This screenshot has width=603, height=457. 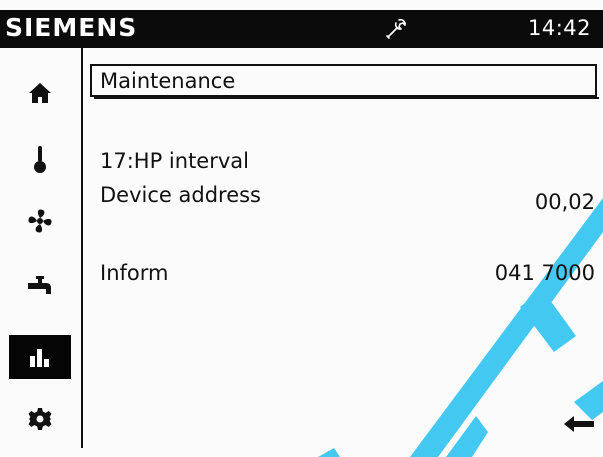 I want to click on clock-display: 14:42, so click(x=559, y=28).